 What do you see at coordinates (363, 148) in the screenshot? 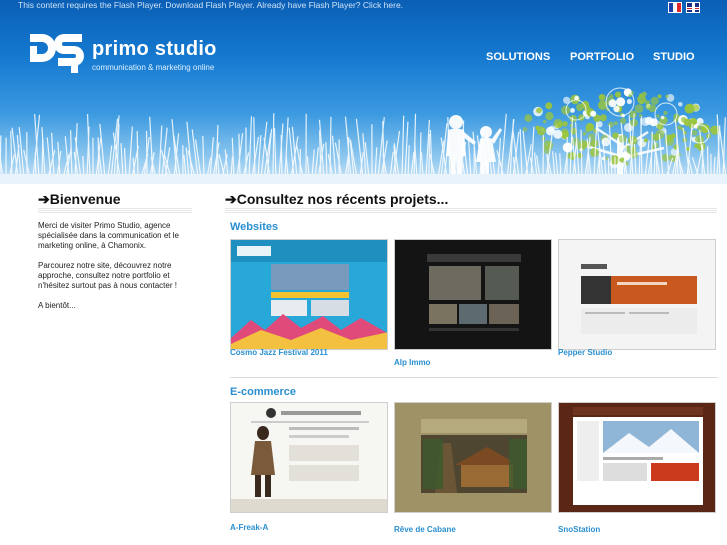
I see `grass-illustration` at bounding box center [363, 148].